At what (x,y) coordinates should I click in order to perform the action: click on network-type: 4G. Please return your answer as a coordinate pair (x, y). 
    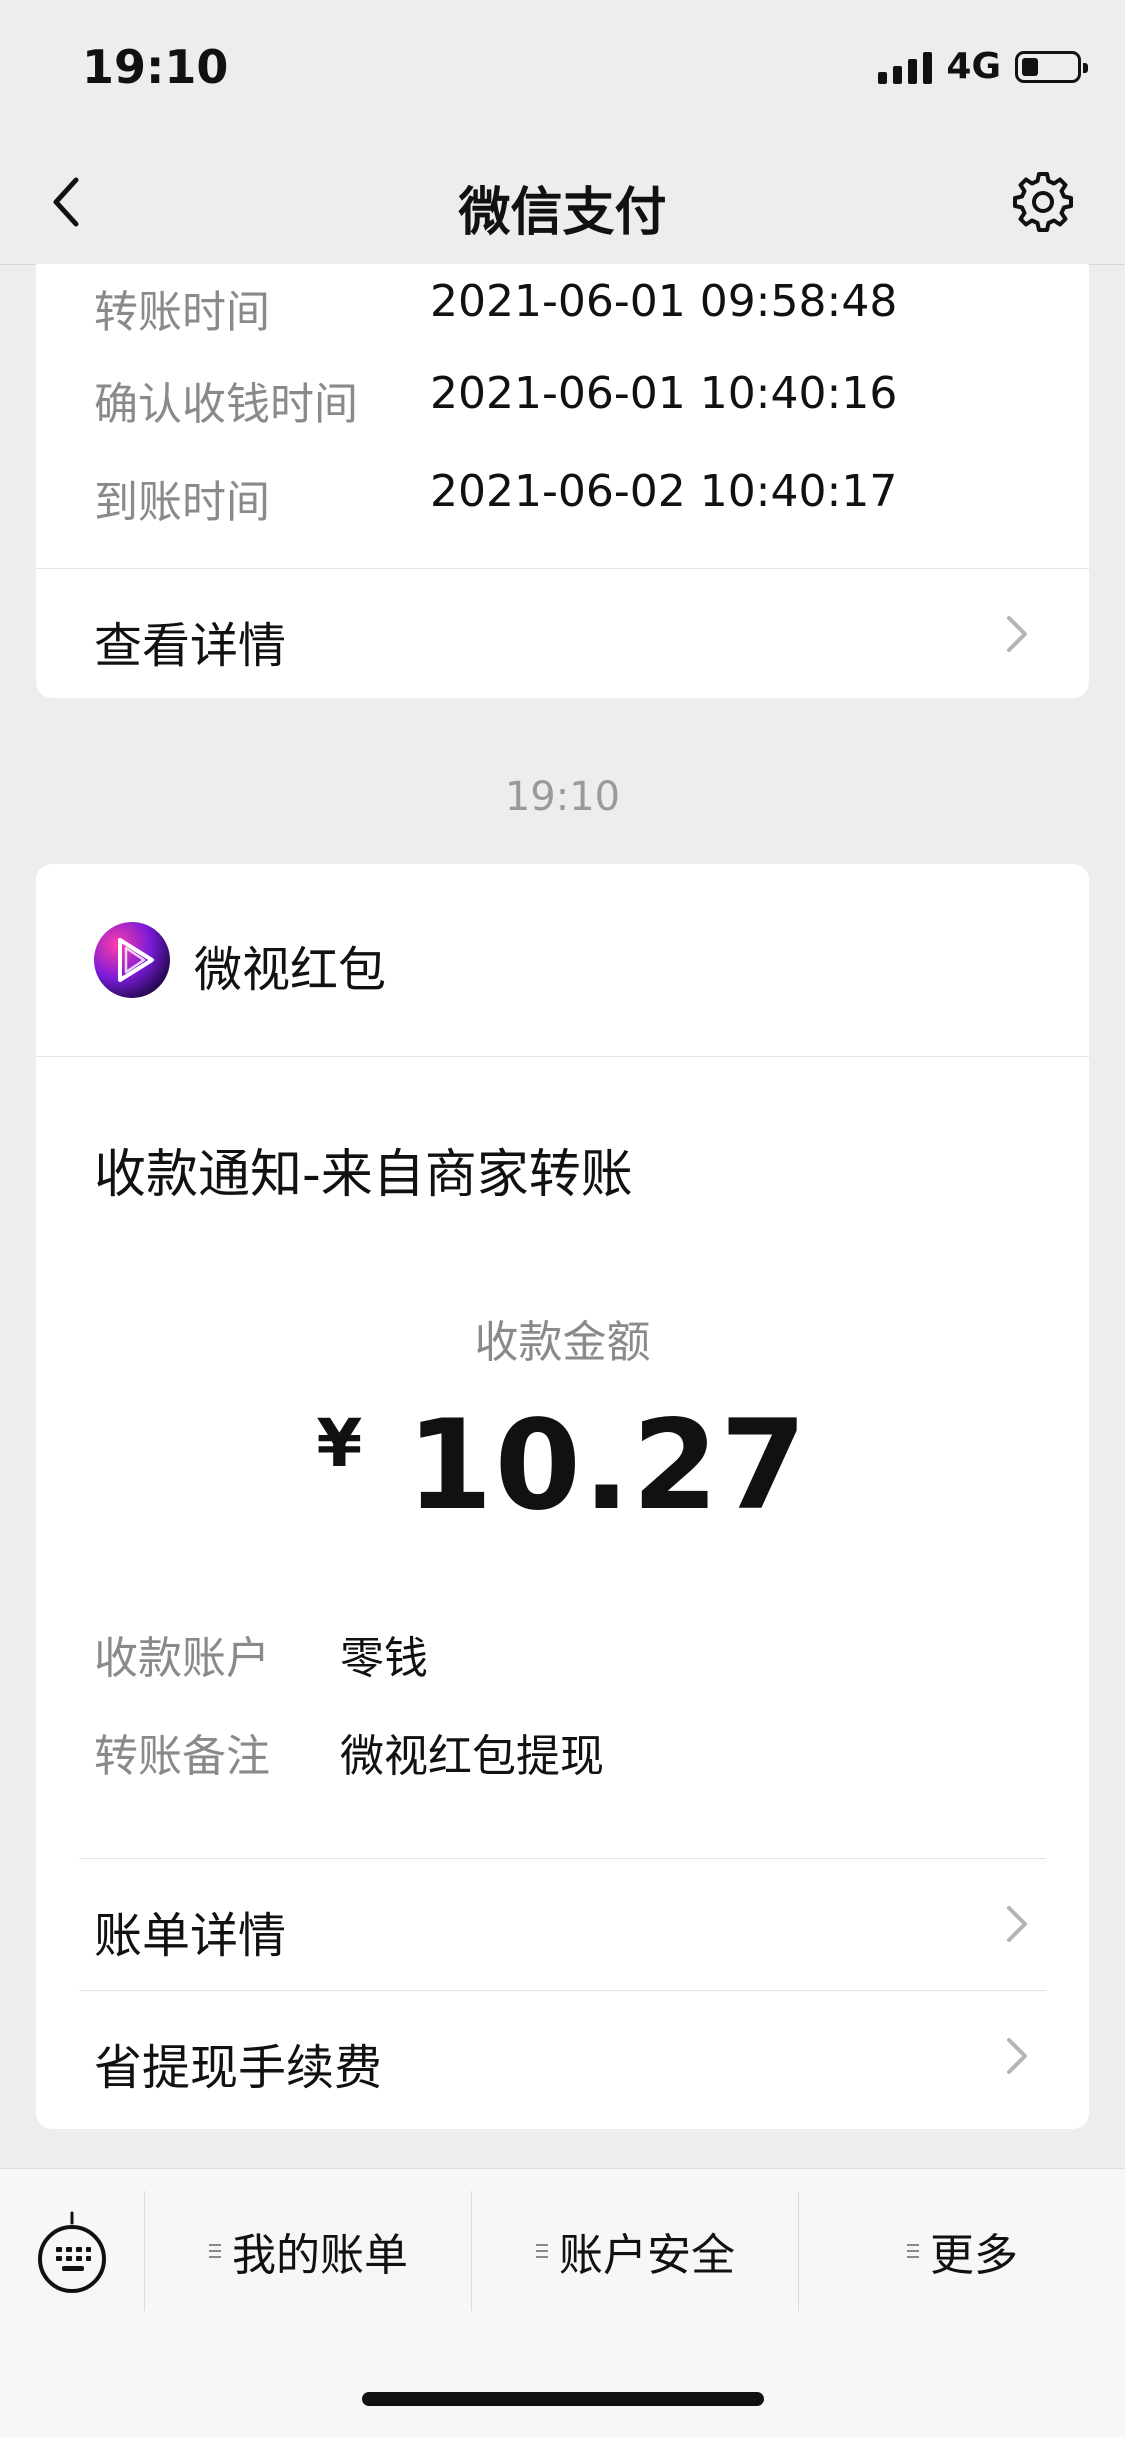
    Looking at the image, I should click on (973, 66).